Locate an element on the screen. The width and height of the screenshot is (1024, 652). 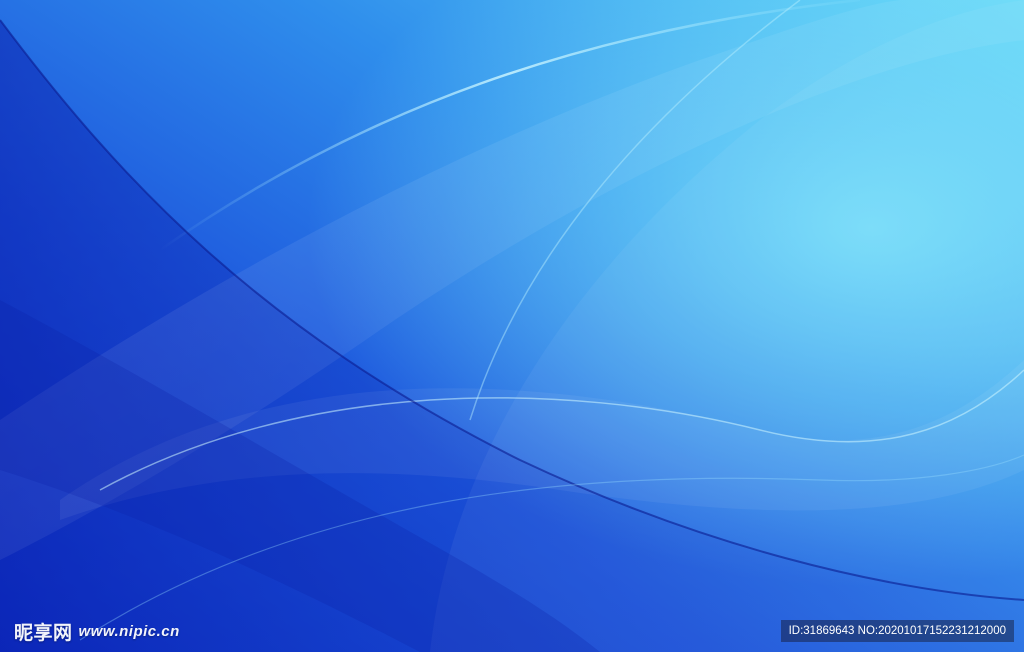
image-id-watermark: ID:31869643 NO:20201017152231212000 is located at coordinates (897, 631).